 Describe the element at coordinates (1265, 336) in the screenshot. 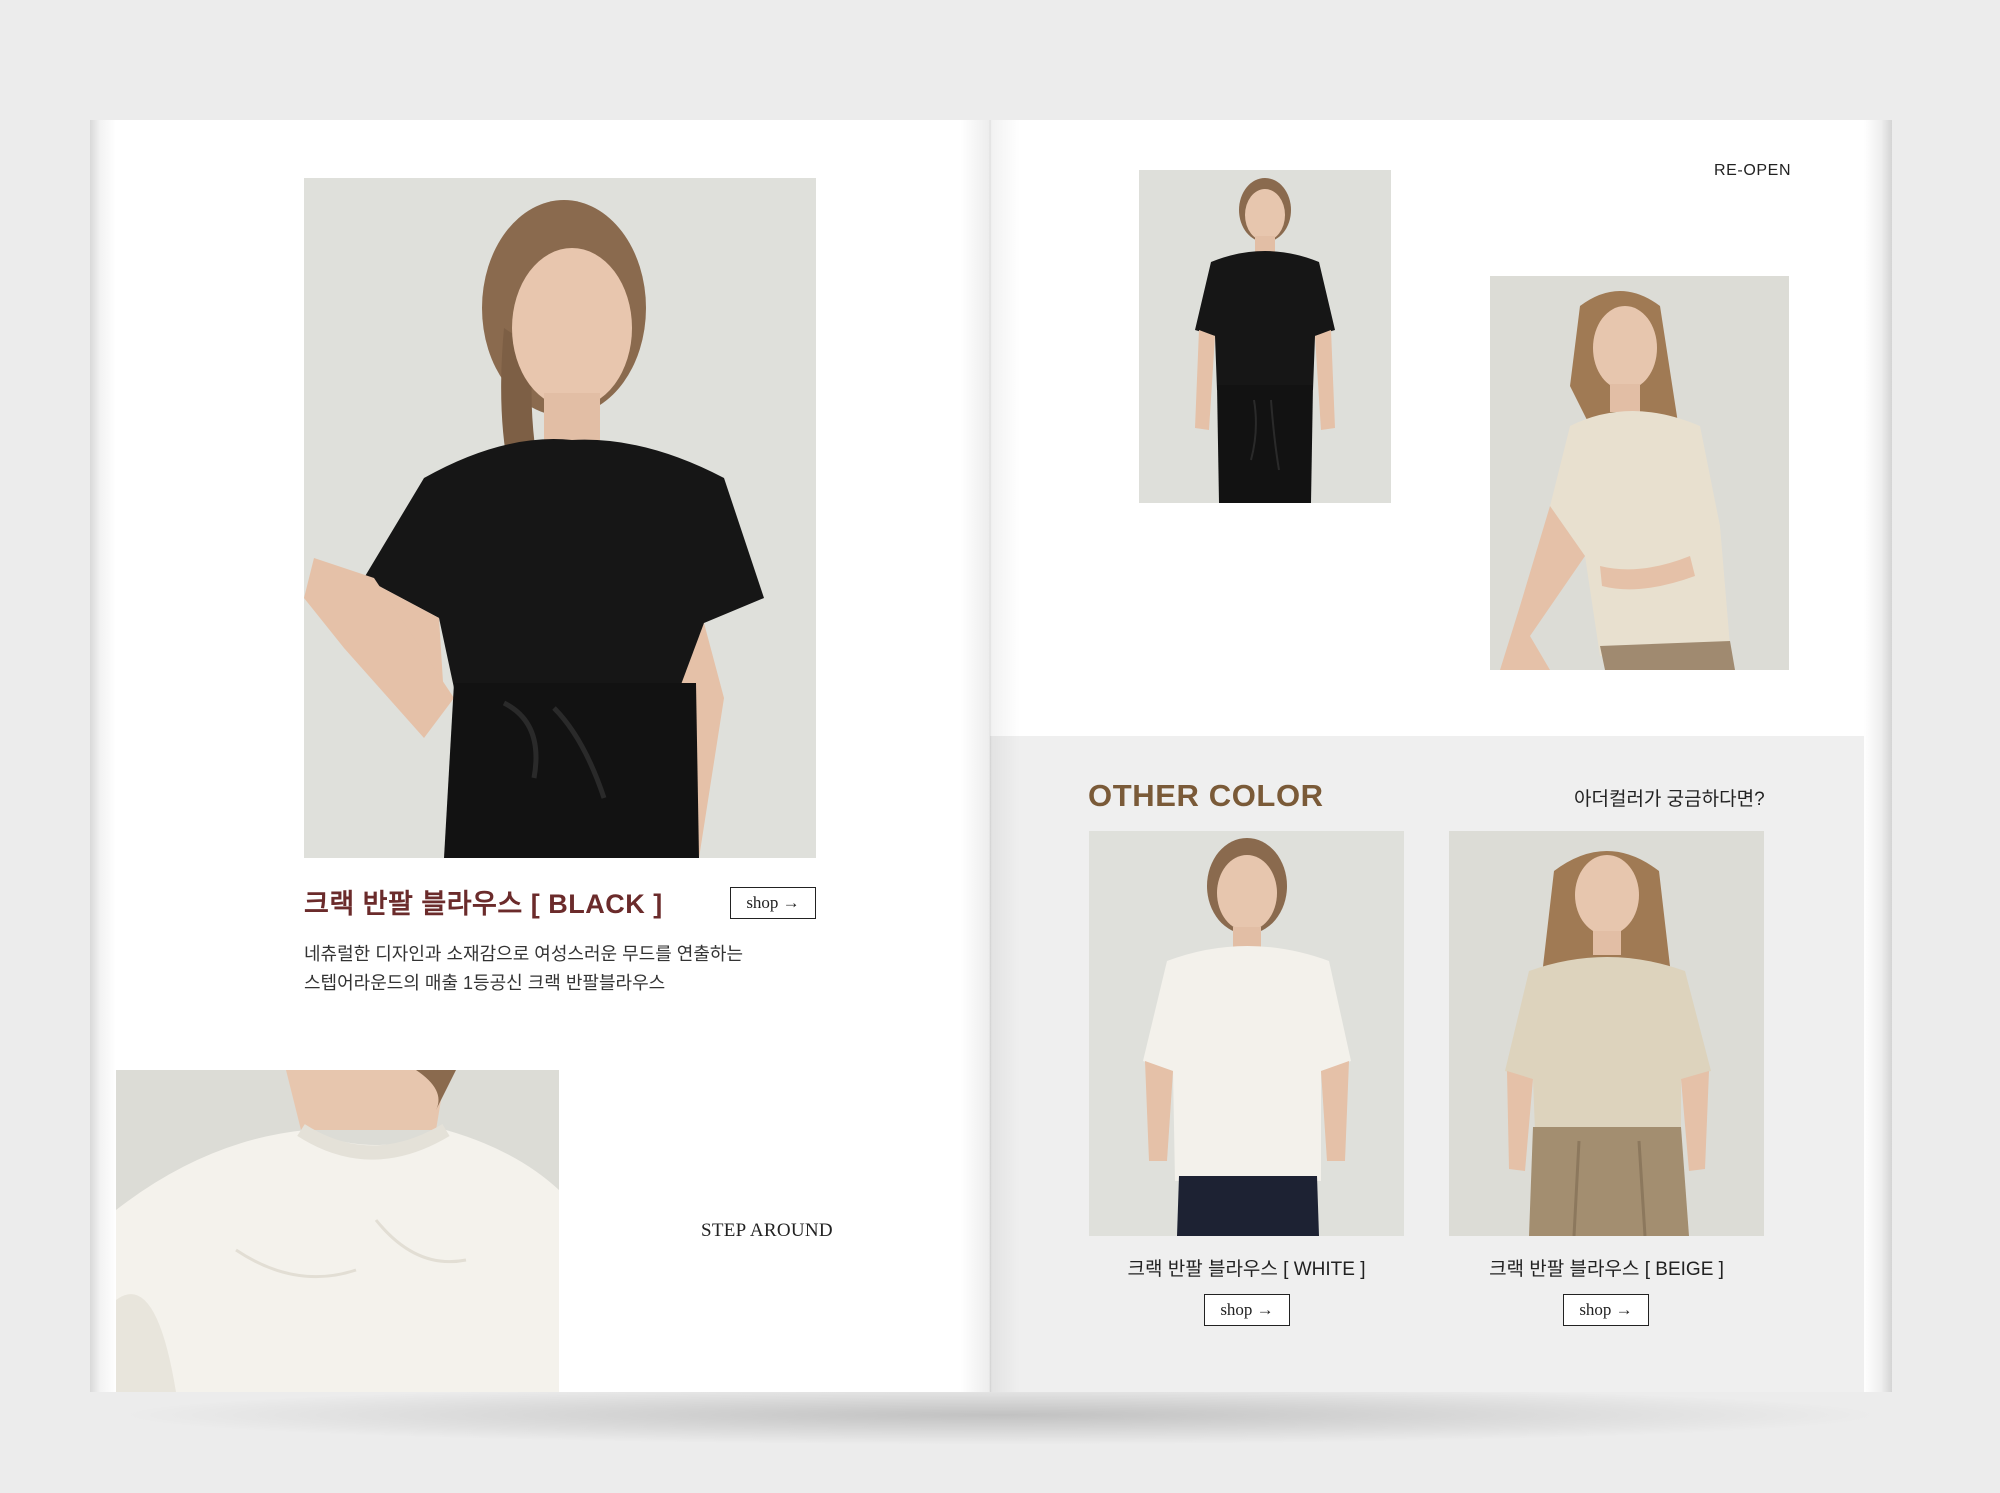

I see `black-outfit-photo` at that location.